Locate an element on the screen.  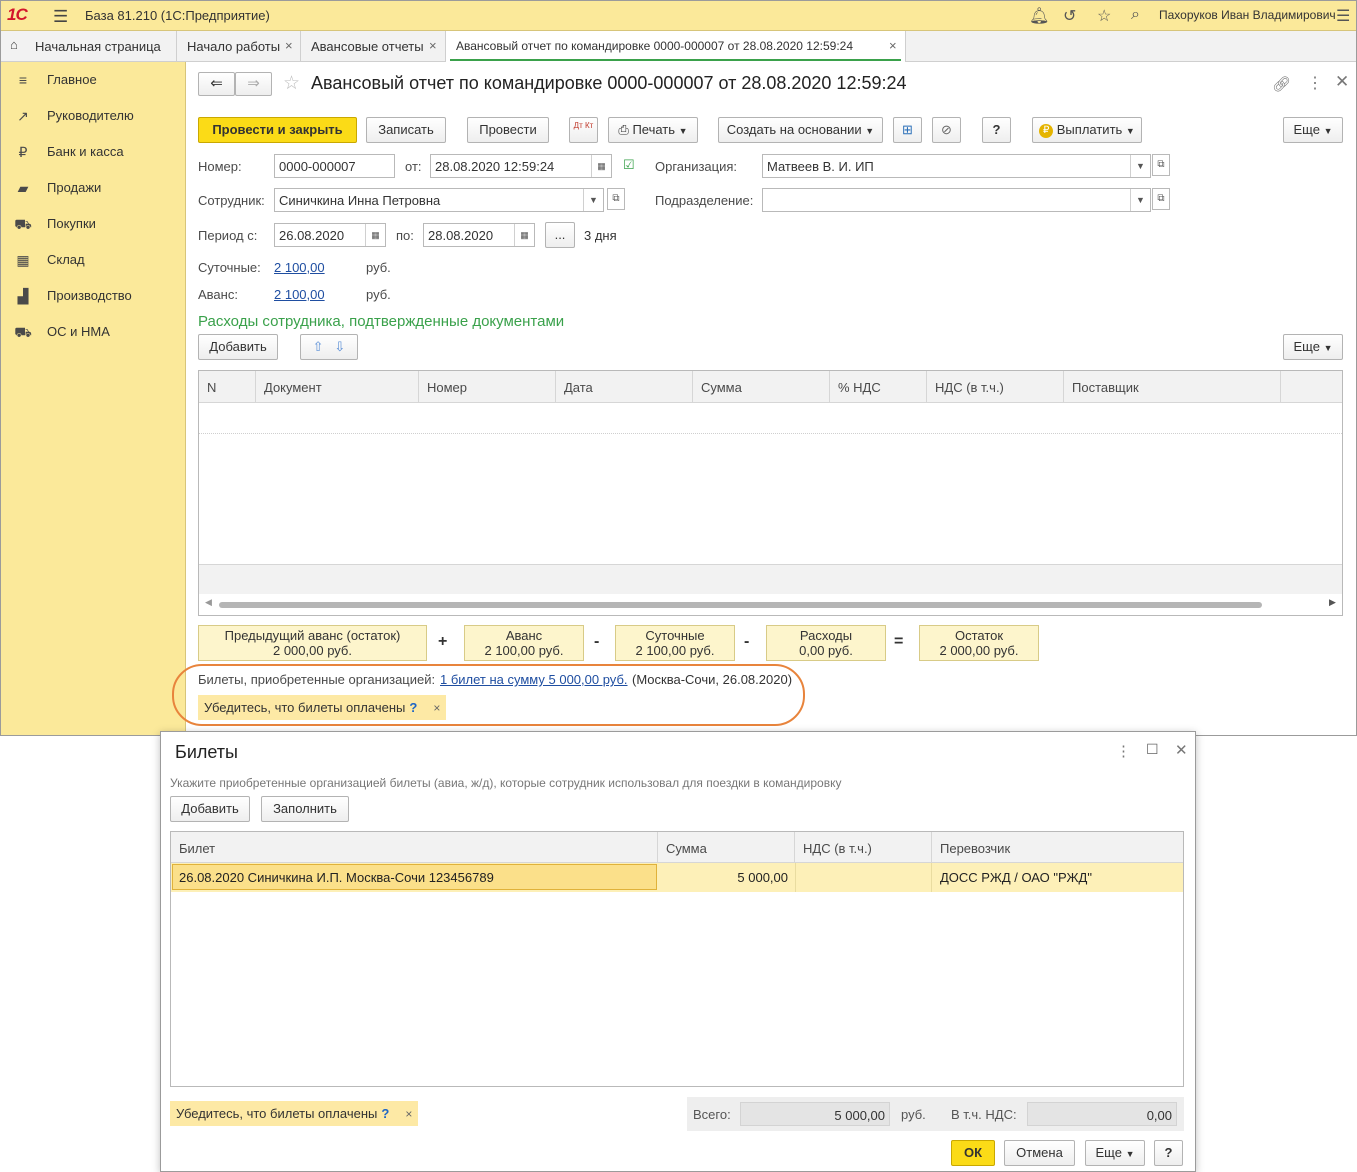
per-diem-link: 2 100,00 is located at coordinates (299, 267).